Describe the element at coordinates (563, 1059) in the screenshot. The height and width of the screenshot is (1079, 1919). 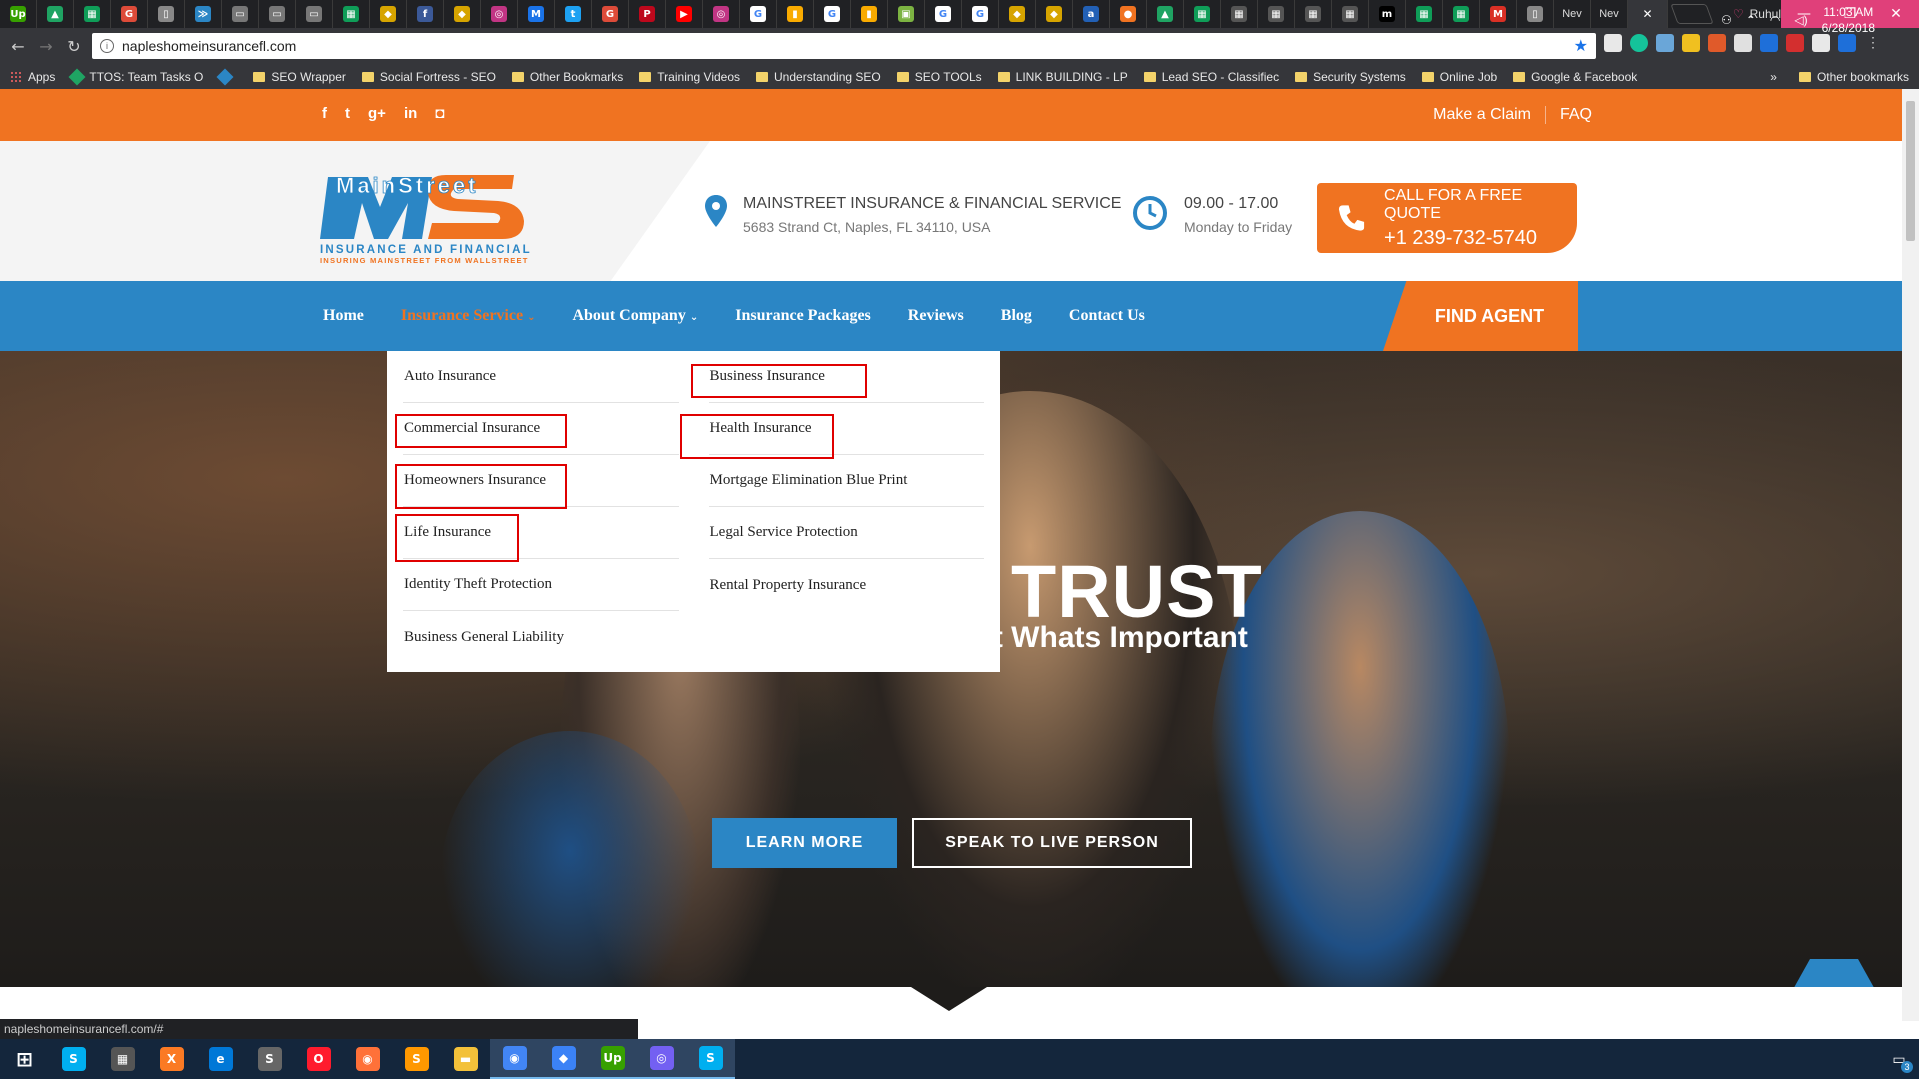
I see `taskbar-app: ◆` at that location.